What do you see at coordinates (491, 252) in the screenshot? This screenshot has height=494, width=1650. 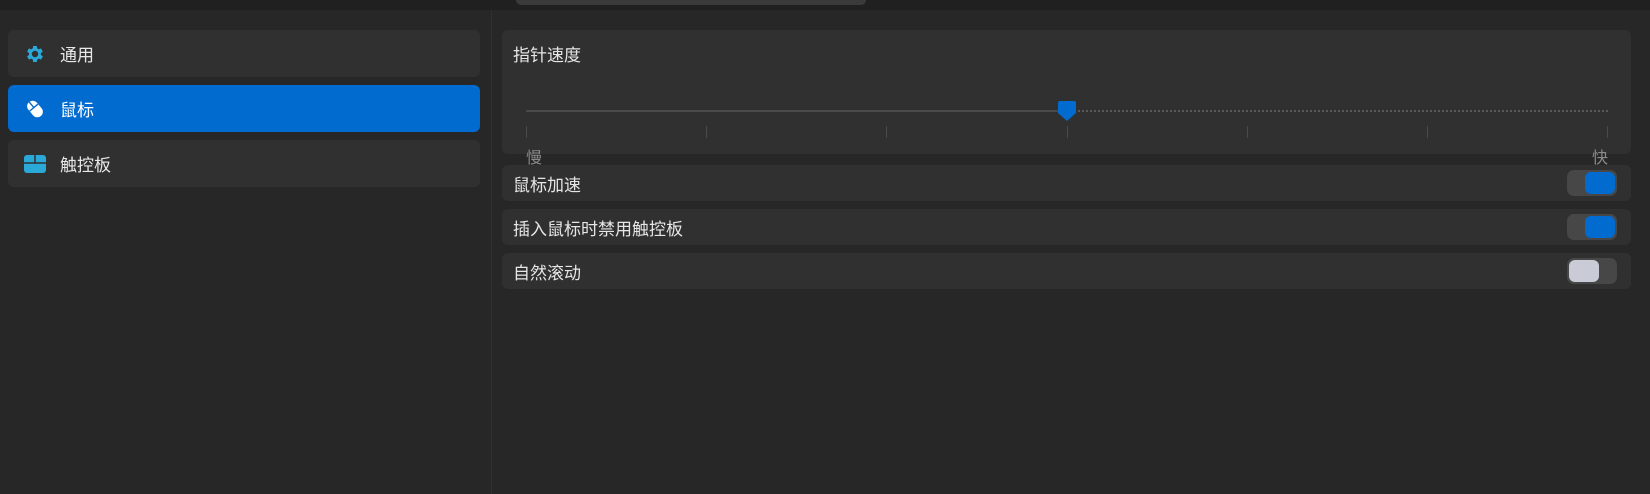 I see `sidebar-divider` at bounding box center [491, 252].